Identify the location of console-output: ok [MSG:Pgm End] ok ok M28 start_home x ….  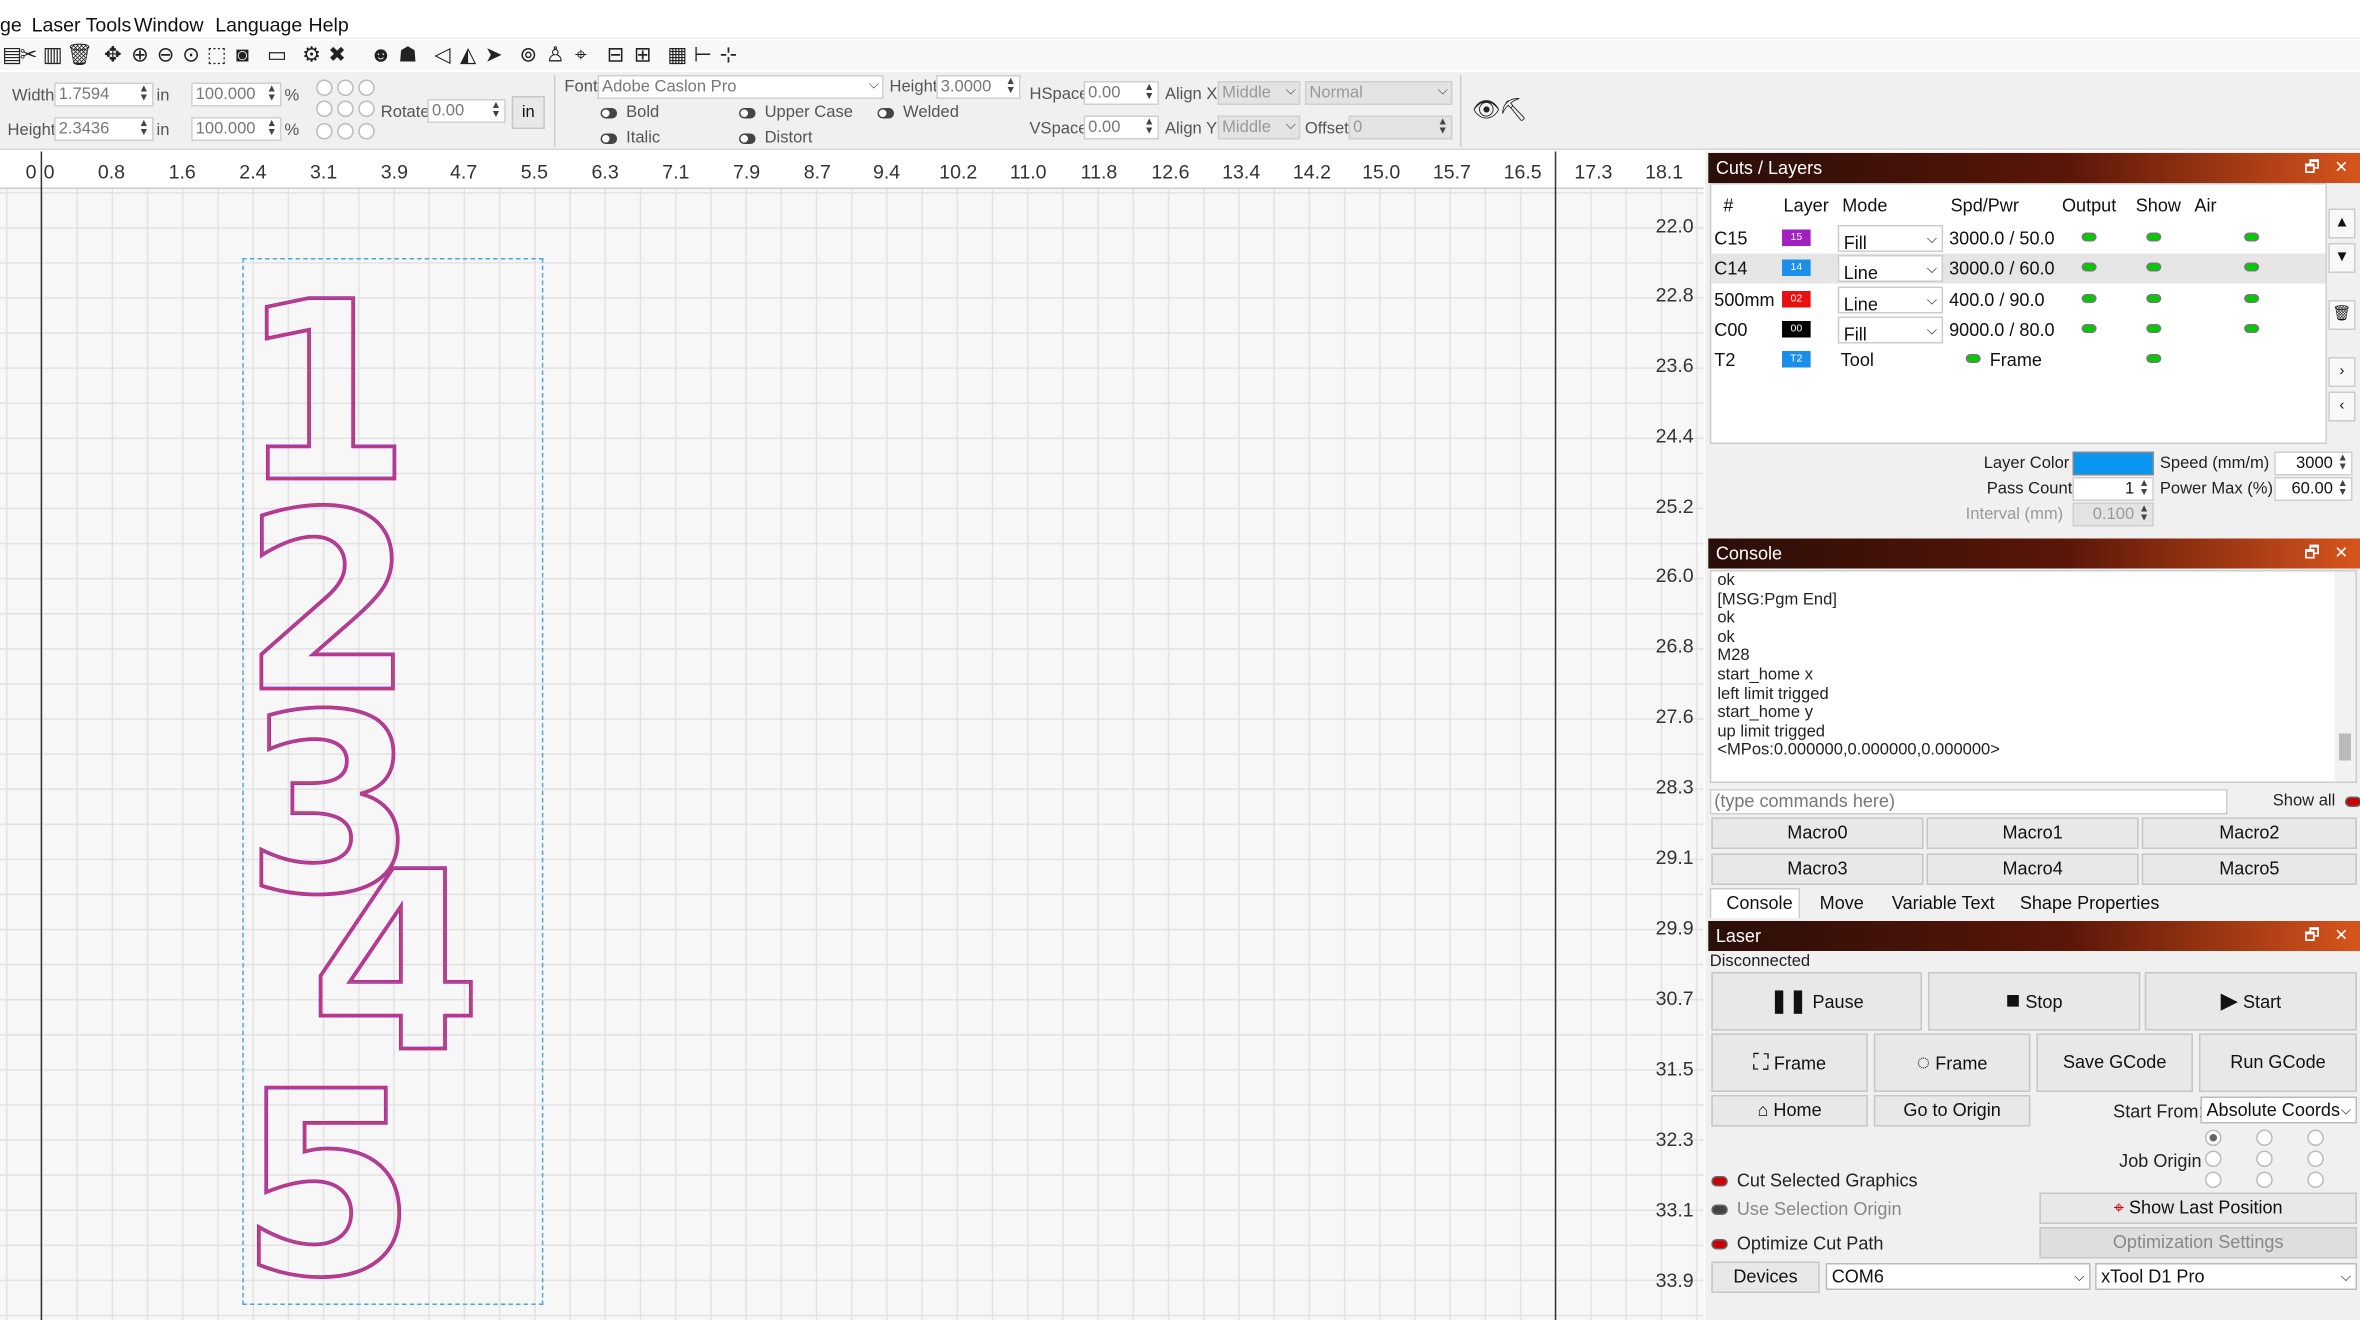
(2033, 676).